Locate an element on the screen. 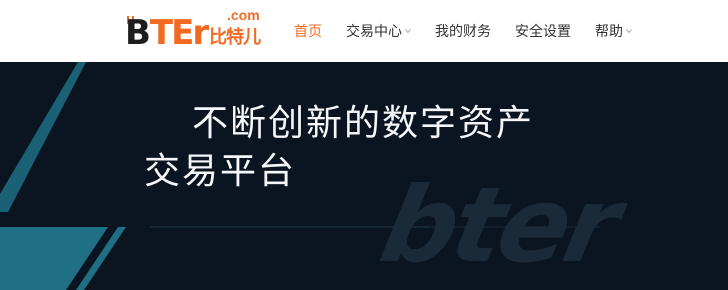  logo-chinese-name: 比特儿 is located at coordinates (235, 37).